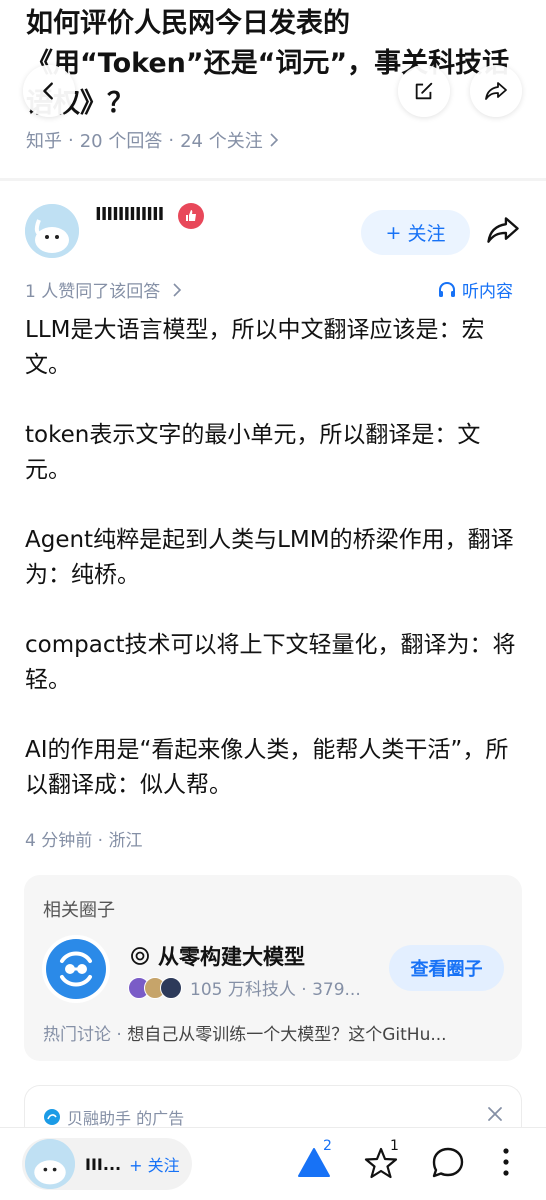  I want to click on view-circle-button: 查看圈子, so click(446, 968).